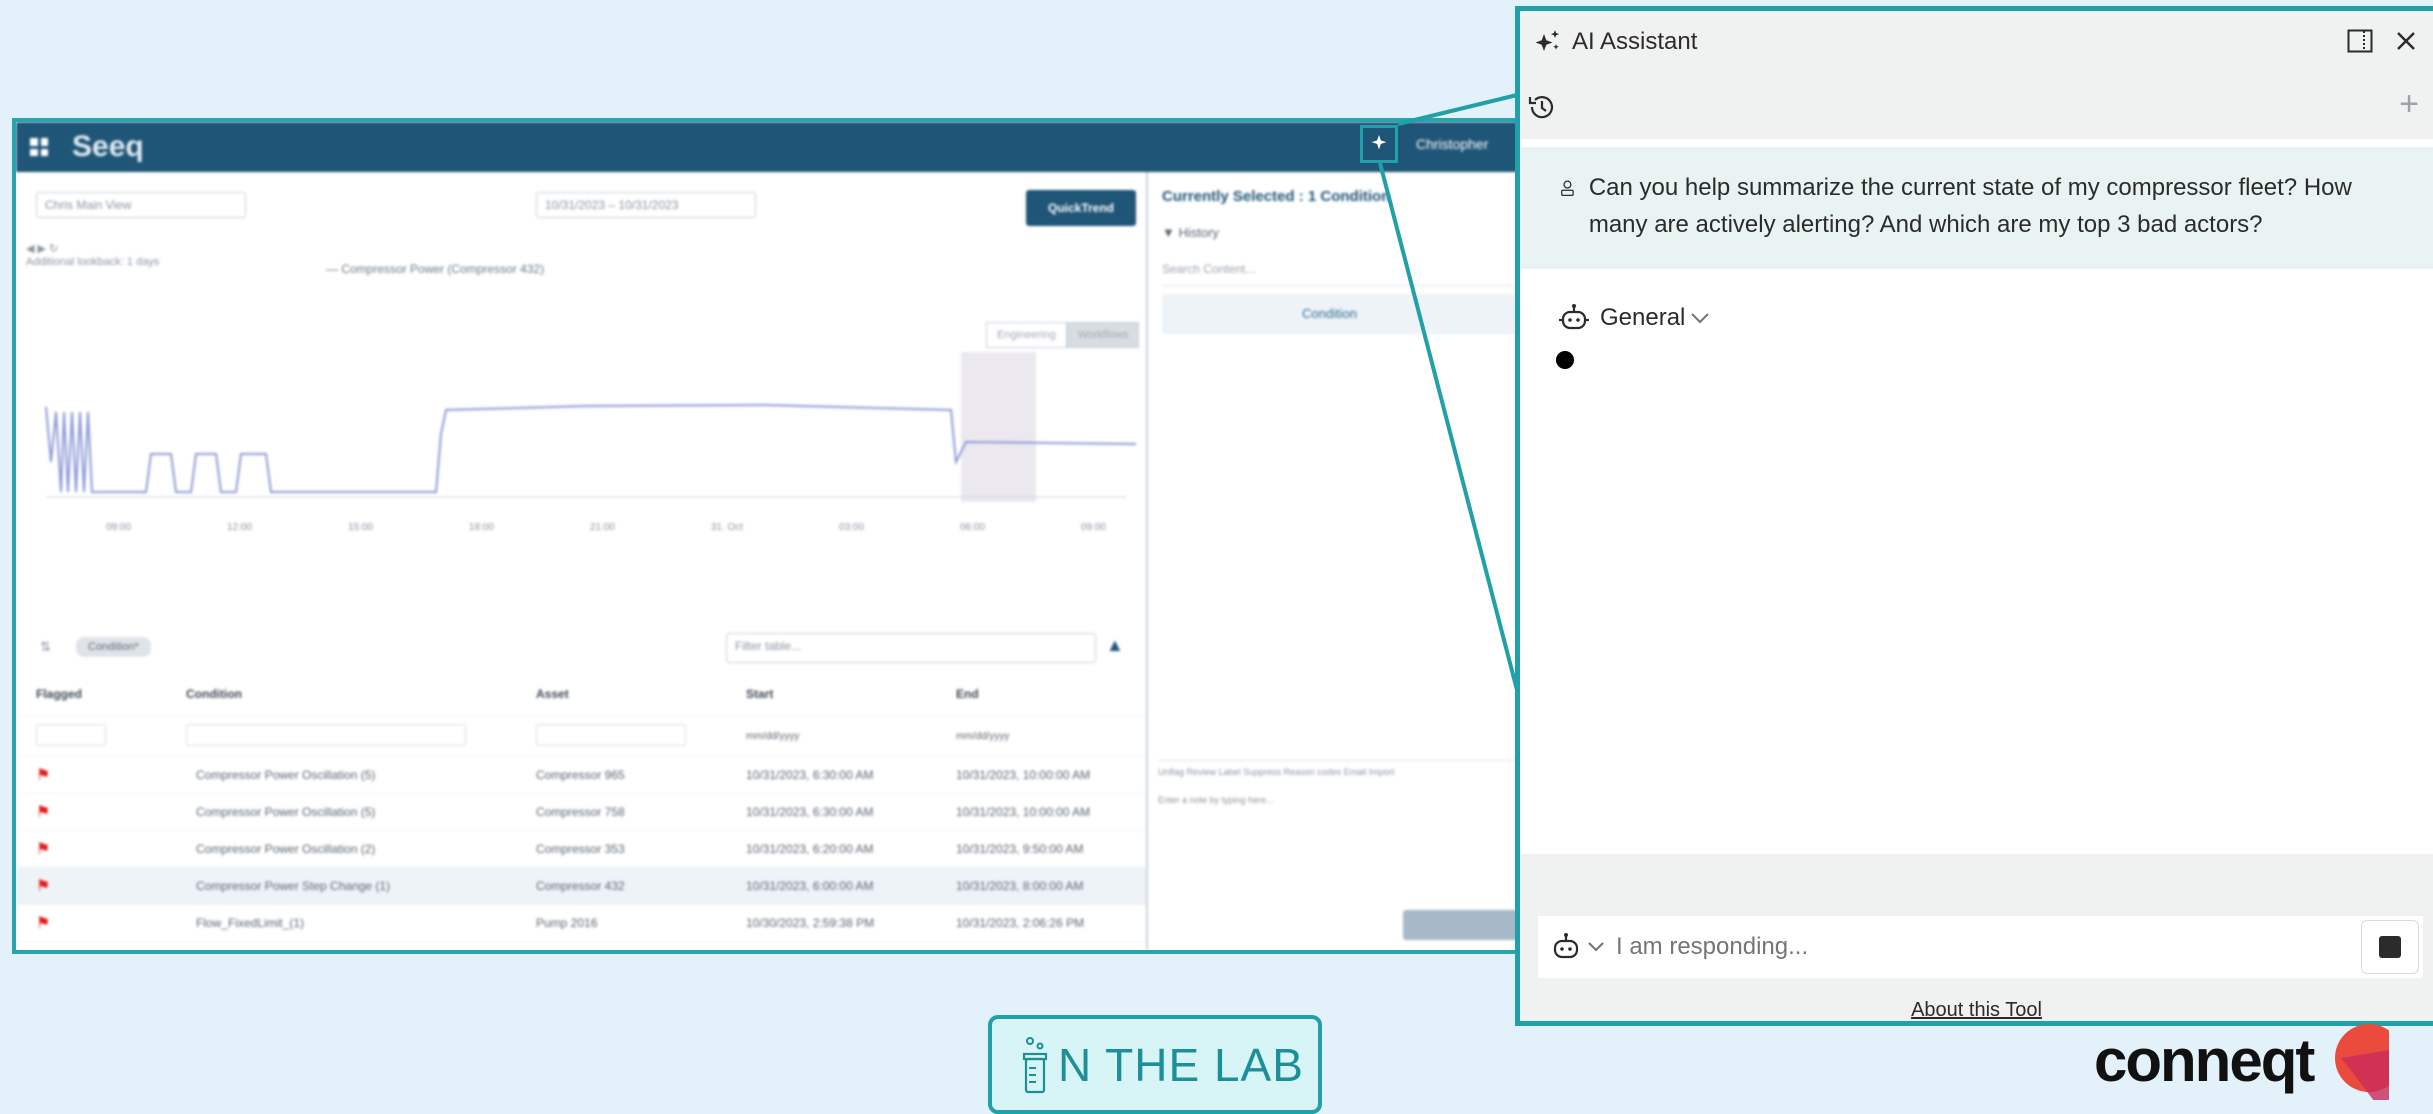 The width and height of the screenshot is (2433, 1114). What do you see at coordinates (1041, 735) in the screenshot?
I see `end-filter: mm/dd/yyyy` at bounding box center [1041, 735].